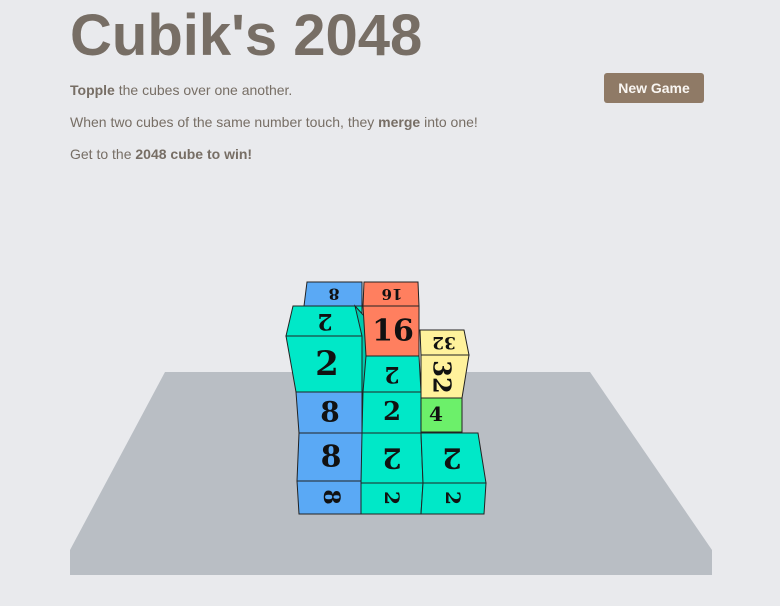 This screenshot has height=606, width=780. I want to click on cube-right-small: 4, so click(441, 415).